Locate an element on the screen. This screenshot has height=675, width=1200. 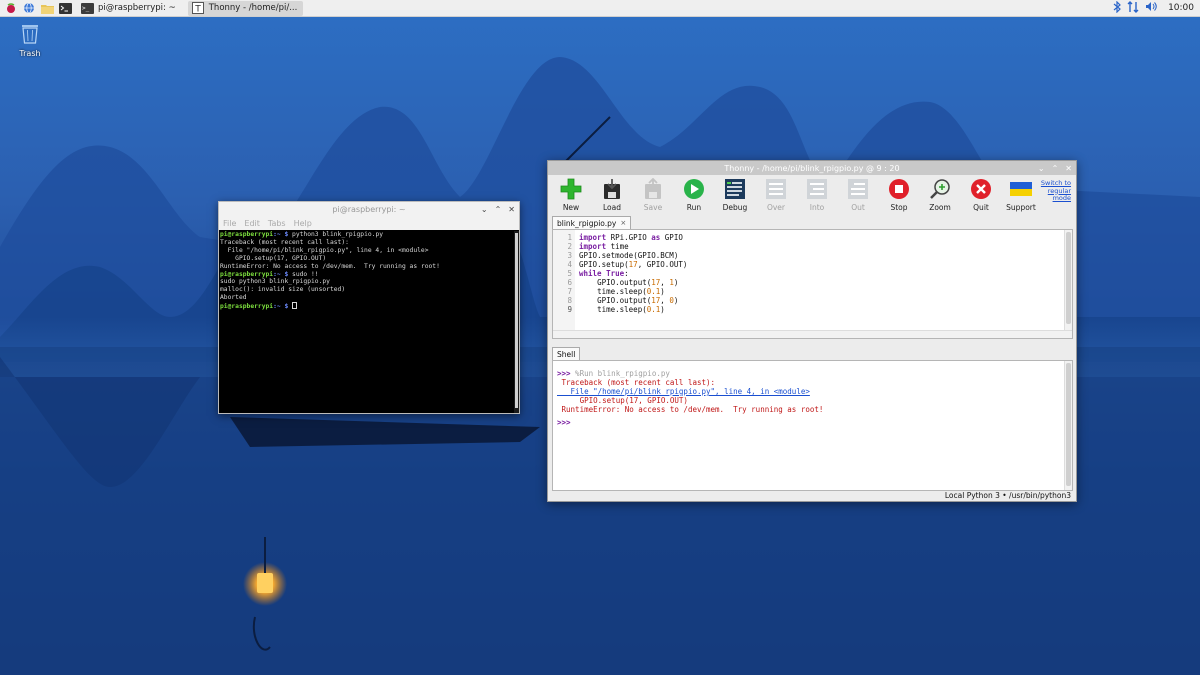
volume-icon is located at coordinates (1151, 8).